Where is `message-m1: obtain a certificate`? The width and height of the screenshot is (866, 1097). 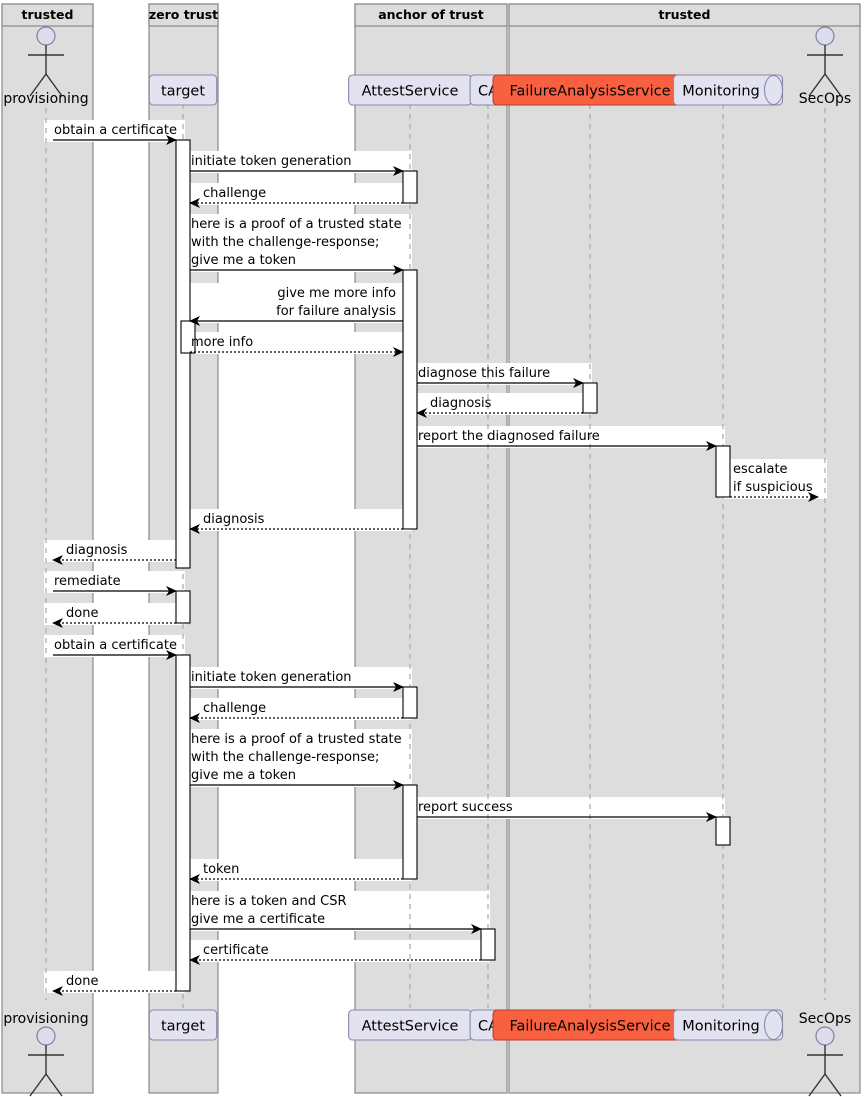 message-m1: obtain a certificate is located at coordinates (115, 134).